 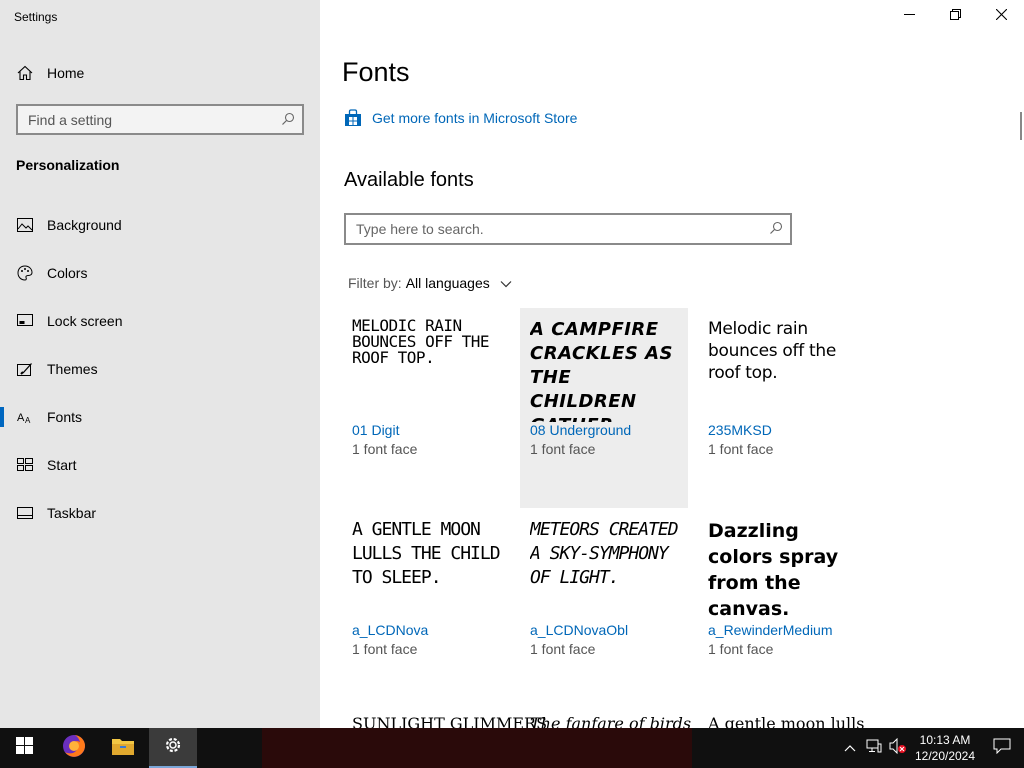 I want to click on clock-time: 10:13 AM, so click(x=945, y=740).